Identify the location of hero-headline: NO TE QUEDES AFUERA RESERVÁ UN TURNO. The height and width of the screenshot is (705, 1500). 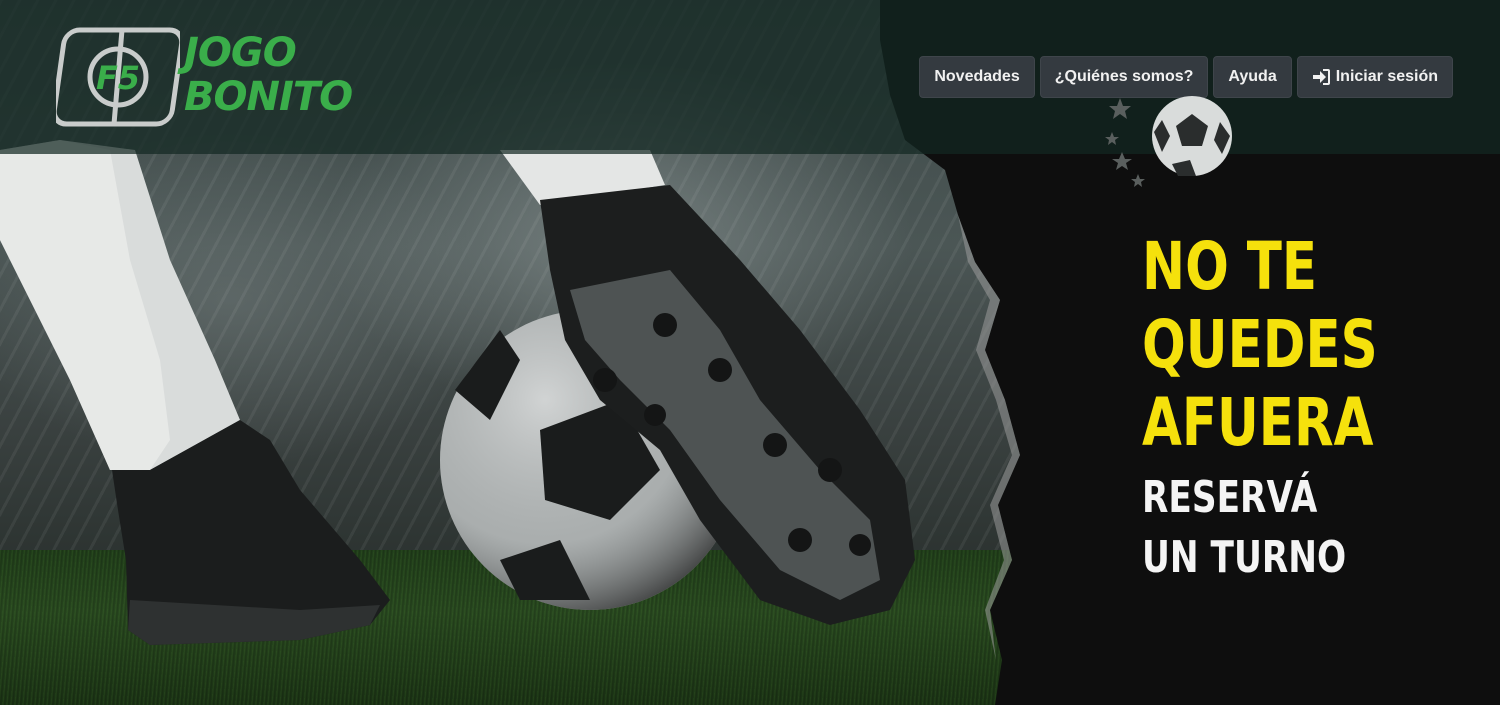
(1260, 408).